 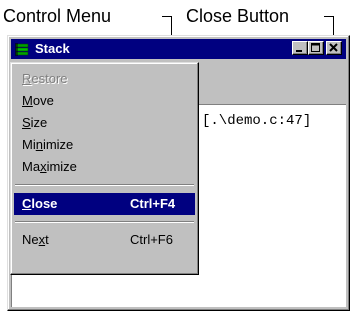 What do you see at coordinates (104, 79) in the screenshot?
I see `menu-item-restore: Restore` at bounding box center [104, 79].